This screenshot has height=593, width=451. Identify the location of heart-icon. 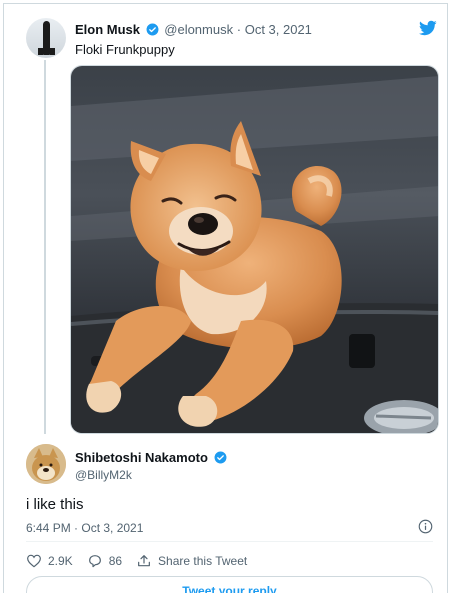
(34, 561).